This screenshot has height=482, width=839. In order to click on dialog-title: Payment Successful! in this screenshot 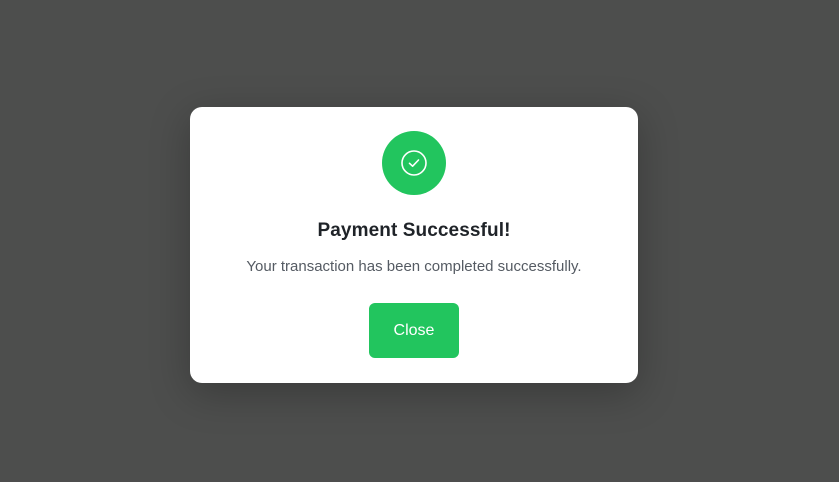, I will do `click(414, 230)`.